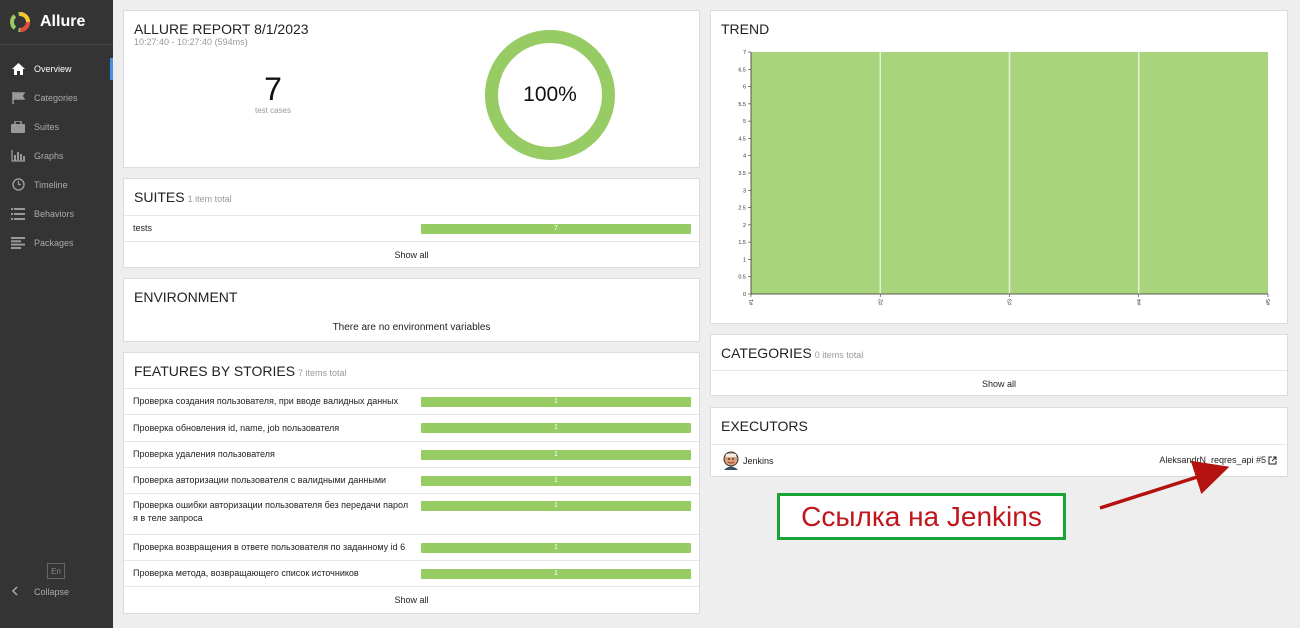 The width and height of the screenshot is (1300, 628). I want to click on sidebar: Allure Overview Categories Suites Graphs, so click(56, 314).